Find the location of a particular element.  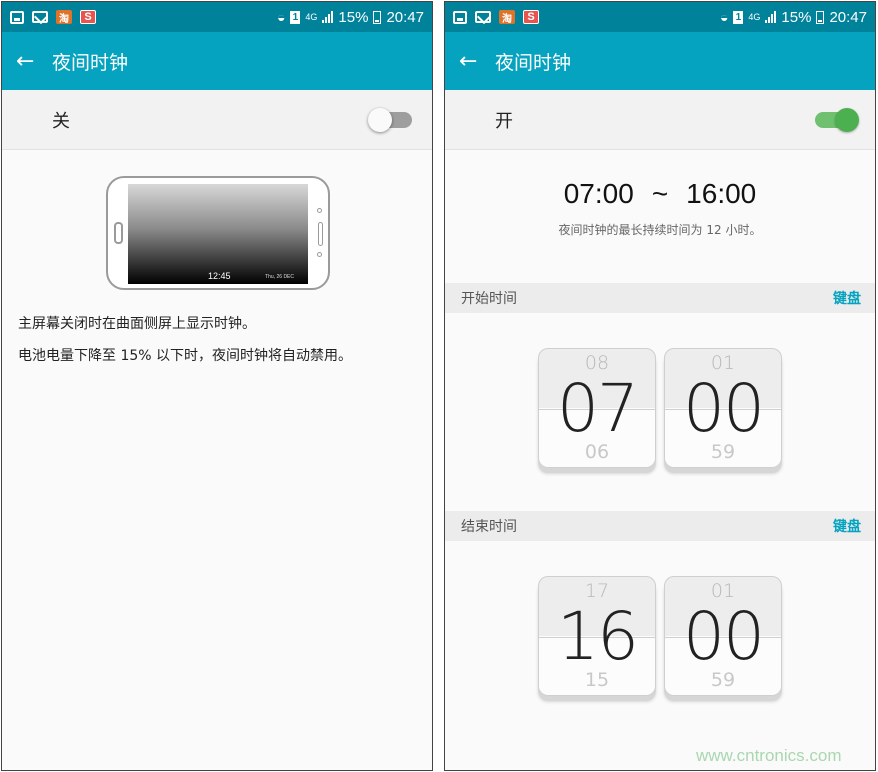

edge-phone-illustration: 12:45 Thu, 26 DEC is located at coordinates (218, 233).